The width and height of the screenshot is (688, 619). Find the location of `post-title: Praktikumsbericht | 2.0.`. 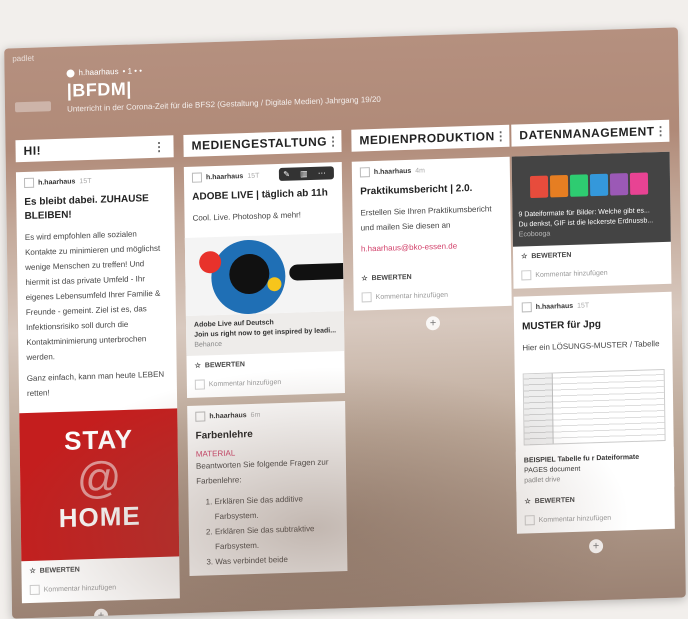

post-title: Praktikumsbericht | 2.0. is located at coordinates (416, 190).